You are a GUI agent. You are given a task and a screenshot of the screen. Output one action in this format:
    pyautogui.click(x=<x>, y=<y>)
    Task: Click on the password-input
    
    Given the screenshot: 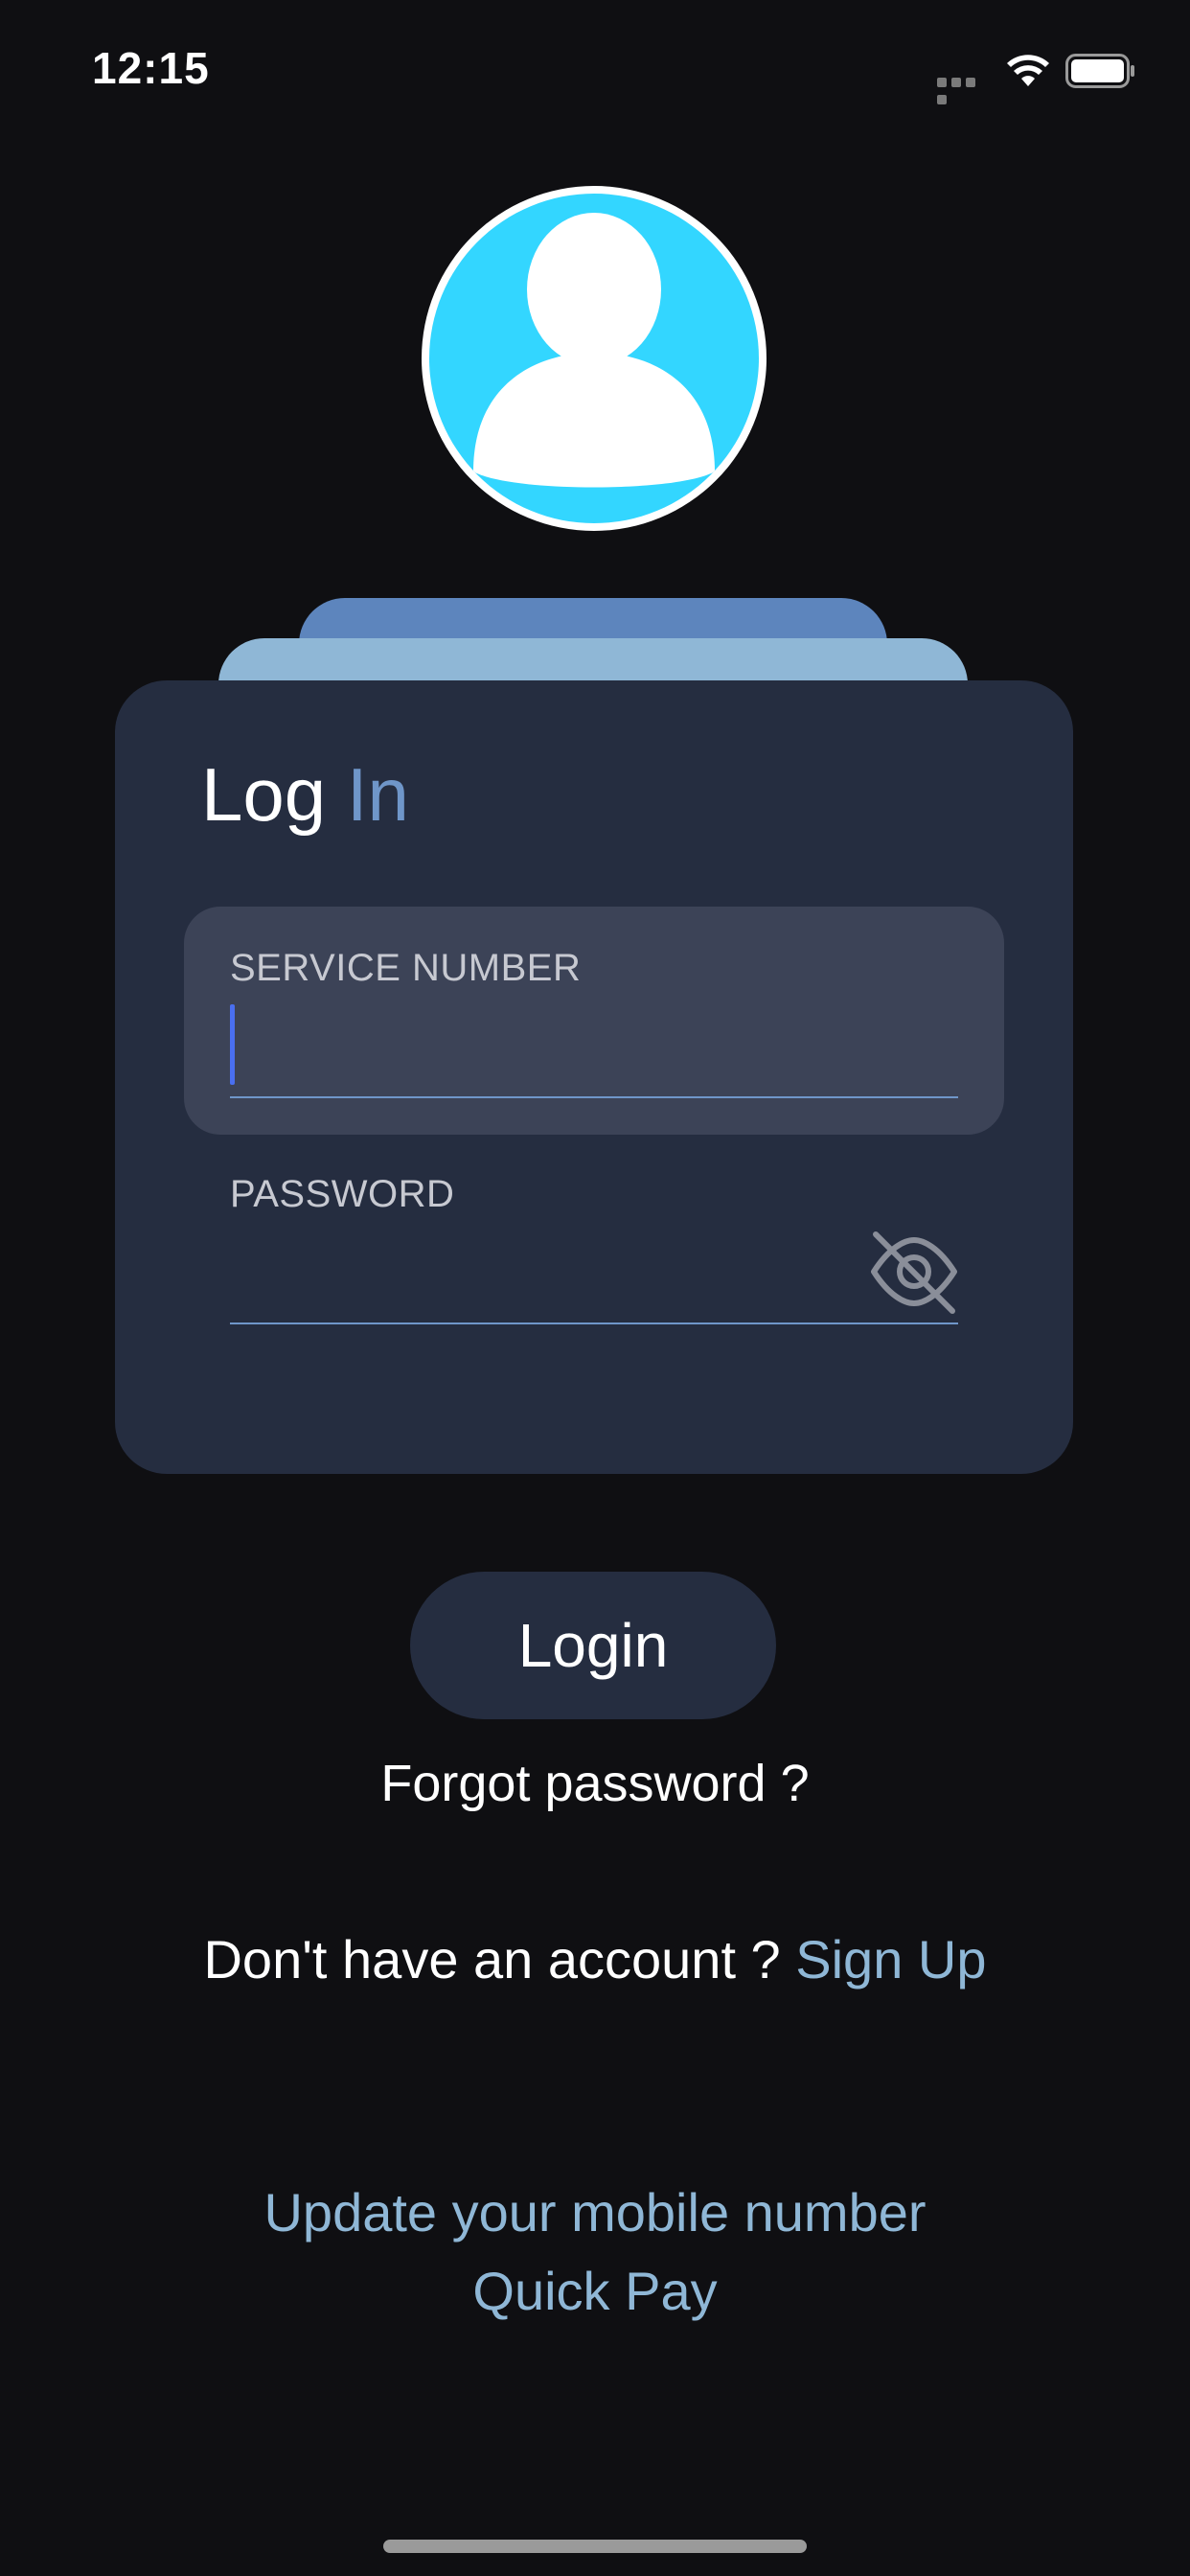 What is the action you would take?
    pyautogui.click(x=542, y=1272)
    